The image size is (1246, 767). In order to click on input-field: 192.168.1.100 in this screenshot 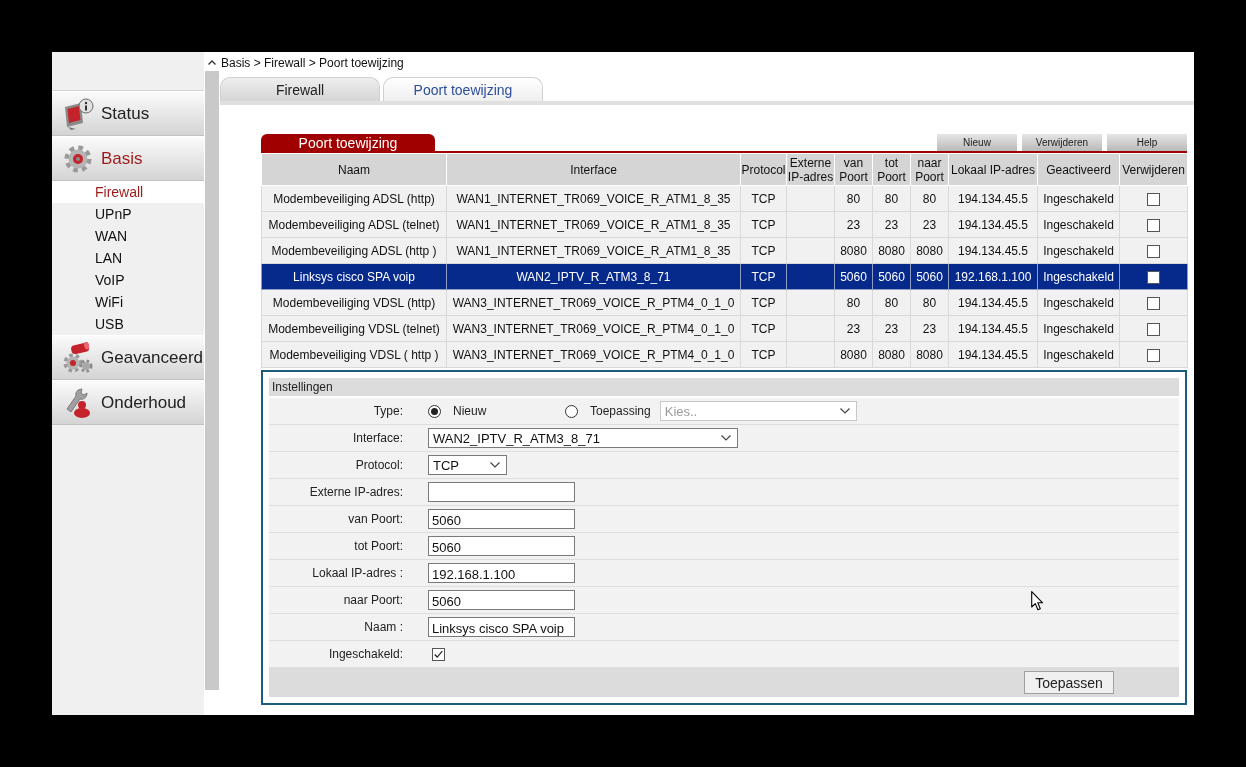, I will do `click(501, 573)`.